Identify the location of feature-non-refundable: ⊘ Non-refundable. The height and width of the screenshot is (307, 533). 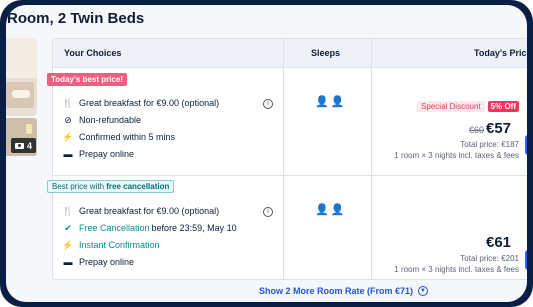
(103, 120).